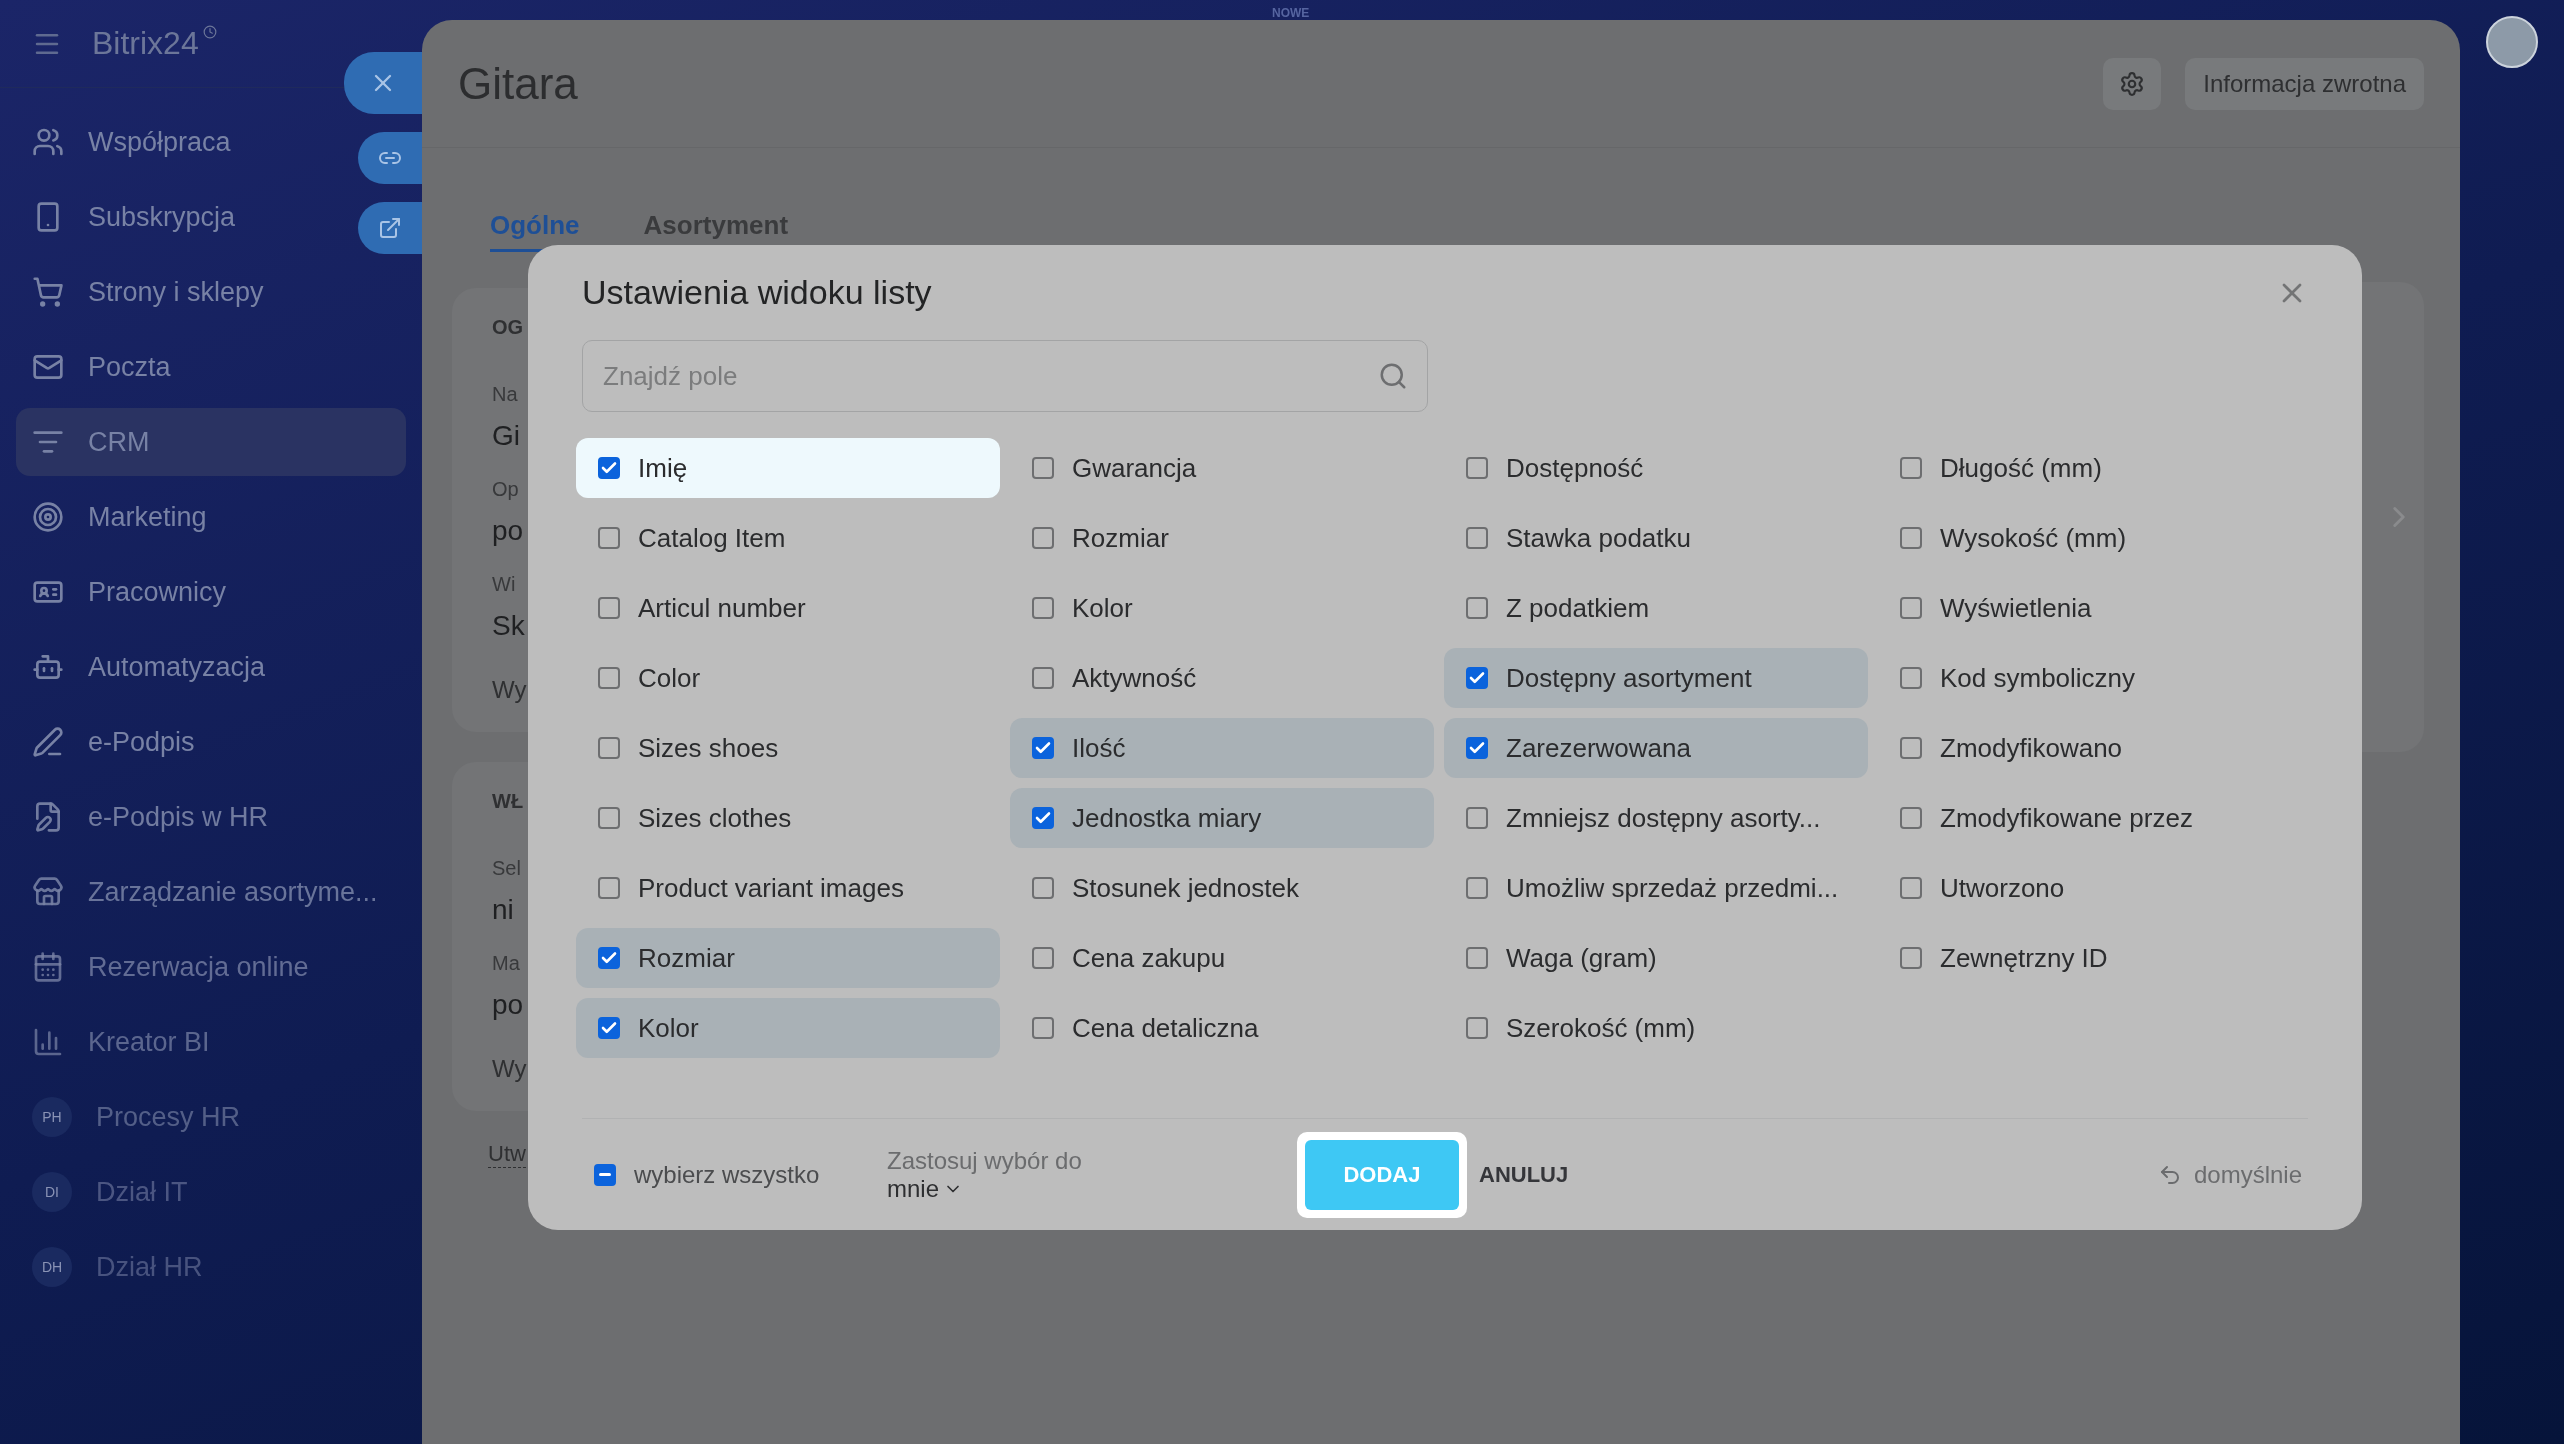  What do you see at coordinates (1222, 468) in the screenshot?
I see `field-option: Gwarancja` at bounding box center [1222, 468].